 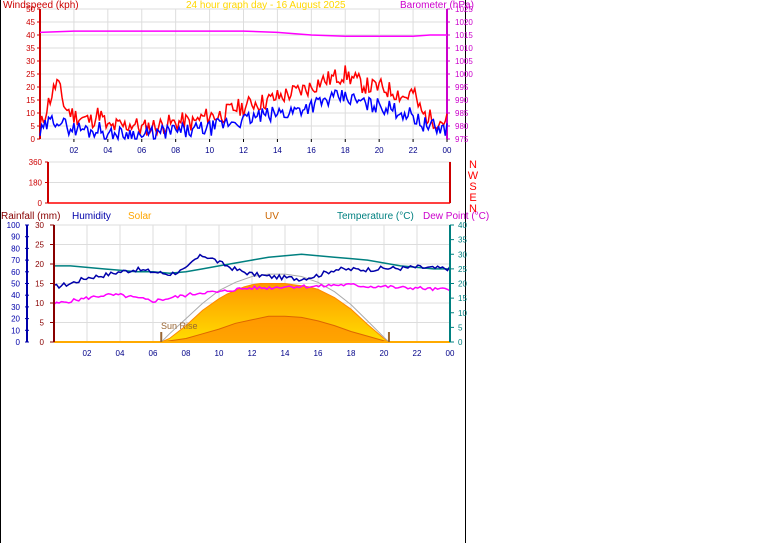 I want to click on humidity-tick-label: 20, so click(x=15, y=319).